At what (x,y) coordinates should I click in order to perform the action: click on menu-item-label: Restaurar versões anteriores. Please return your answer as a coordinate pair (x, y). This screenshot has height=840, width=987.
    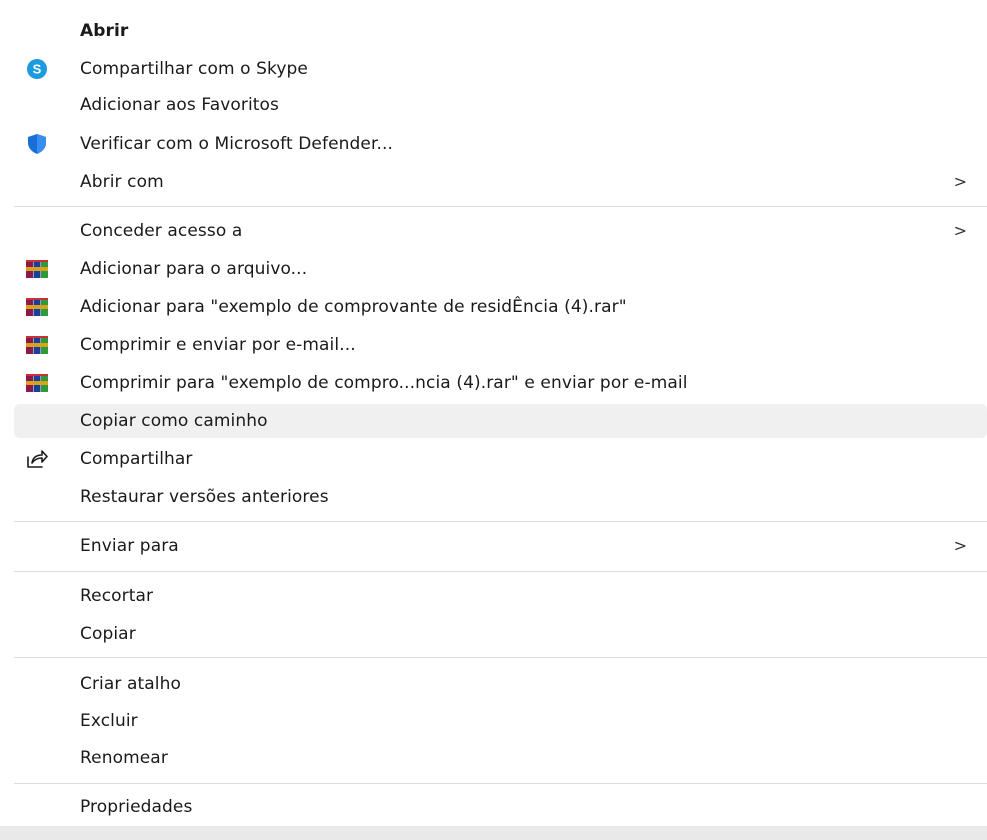
    Looking at the image, I should click on (204, 497).